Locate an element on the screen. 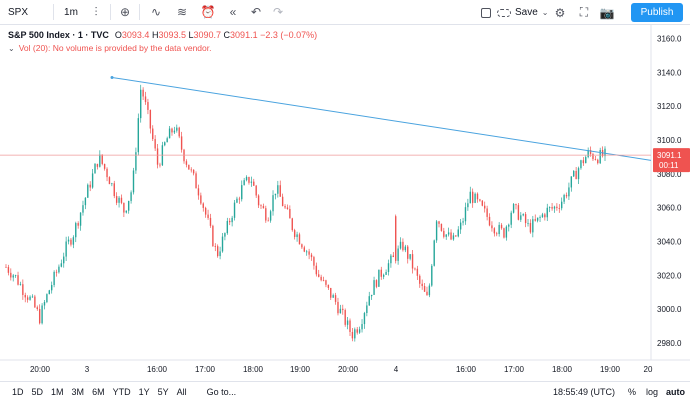  collapse-chevron-icon: ⌄ is located at coordinates (11, 48).